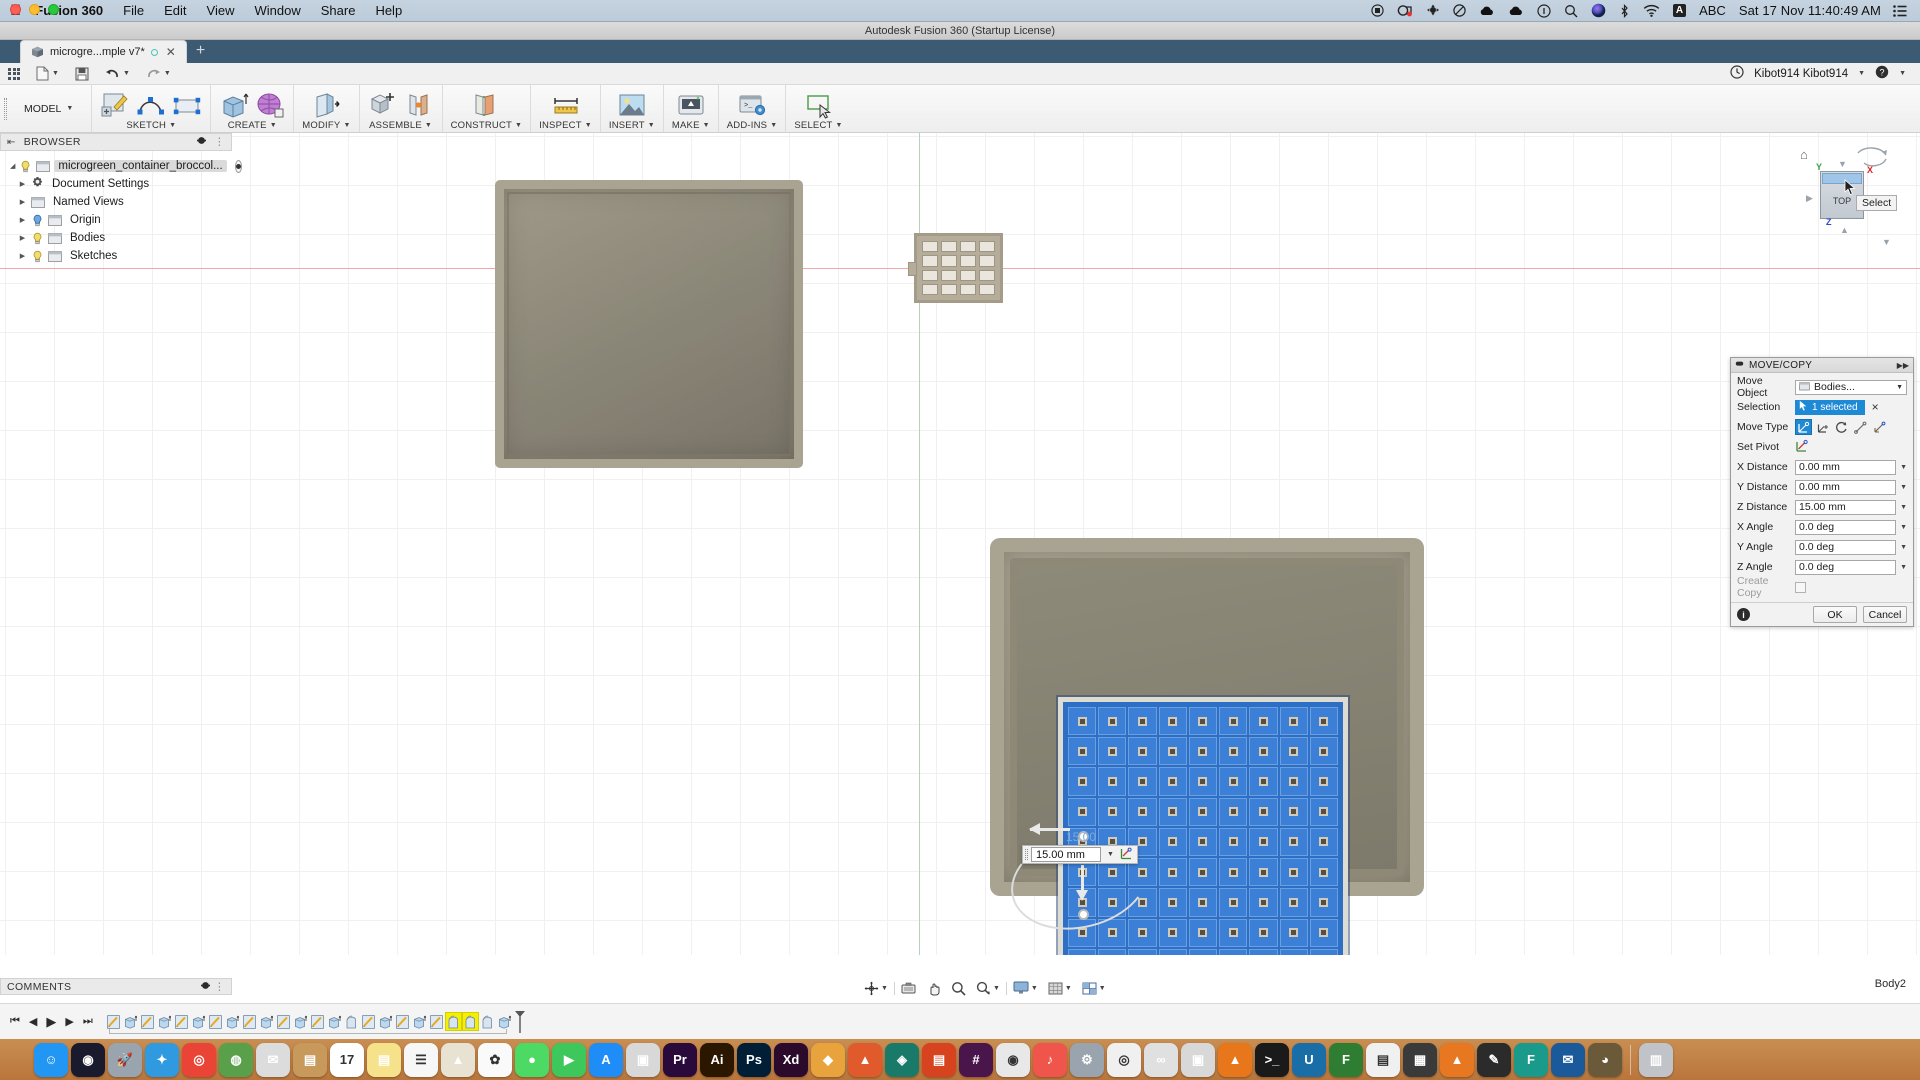 This screenshot has height=1080, width=1920. Describe the element at coordinates (277, 10) in the screenshot. I see `menu-item-window: Window` at that location.